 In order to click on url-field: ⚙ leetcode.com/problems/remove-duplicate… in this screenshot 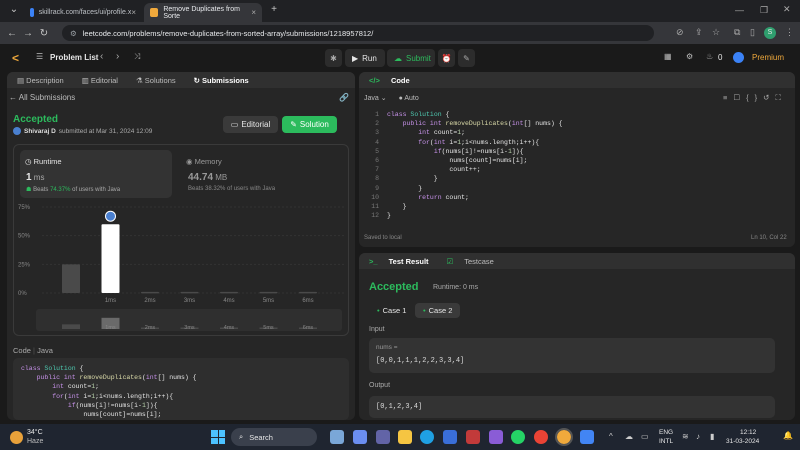, I will do `click(358, 33)`.